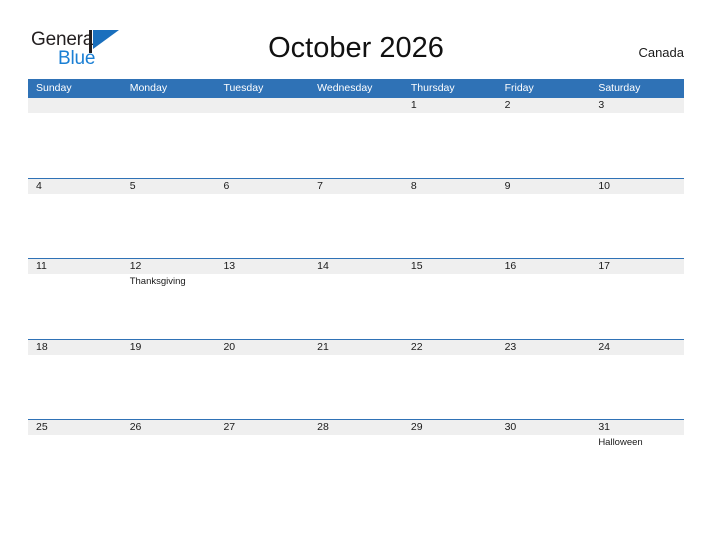 The width and height of the screenshot is (712, 550). Describe the element at coordinates (544, 427) in the screenshot. I see `day-number: 30` at that location.